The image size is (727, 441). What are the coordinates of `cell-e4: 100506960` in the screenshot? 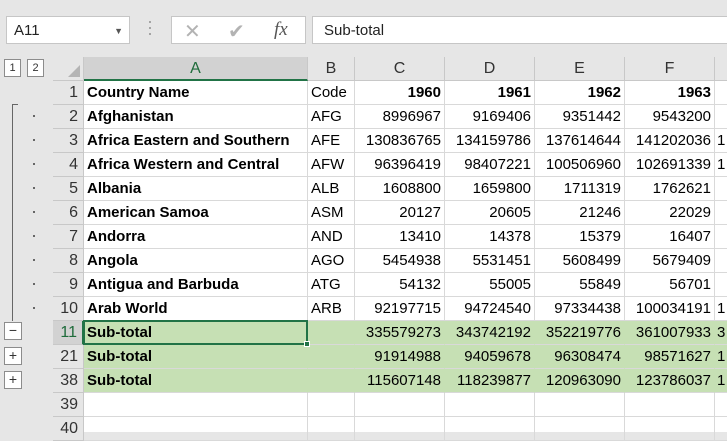 It's located at (580, 165).